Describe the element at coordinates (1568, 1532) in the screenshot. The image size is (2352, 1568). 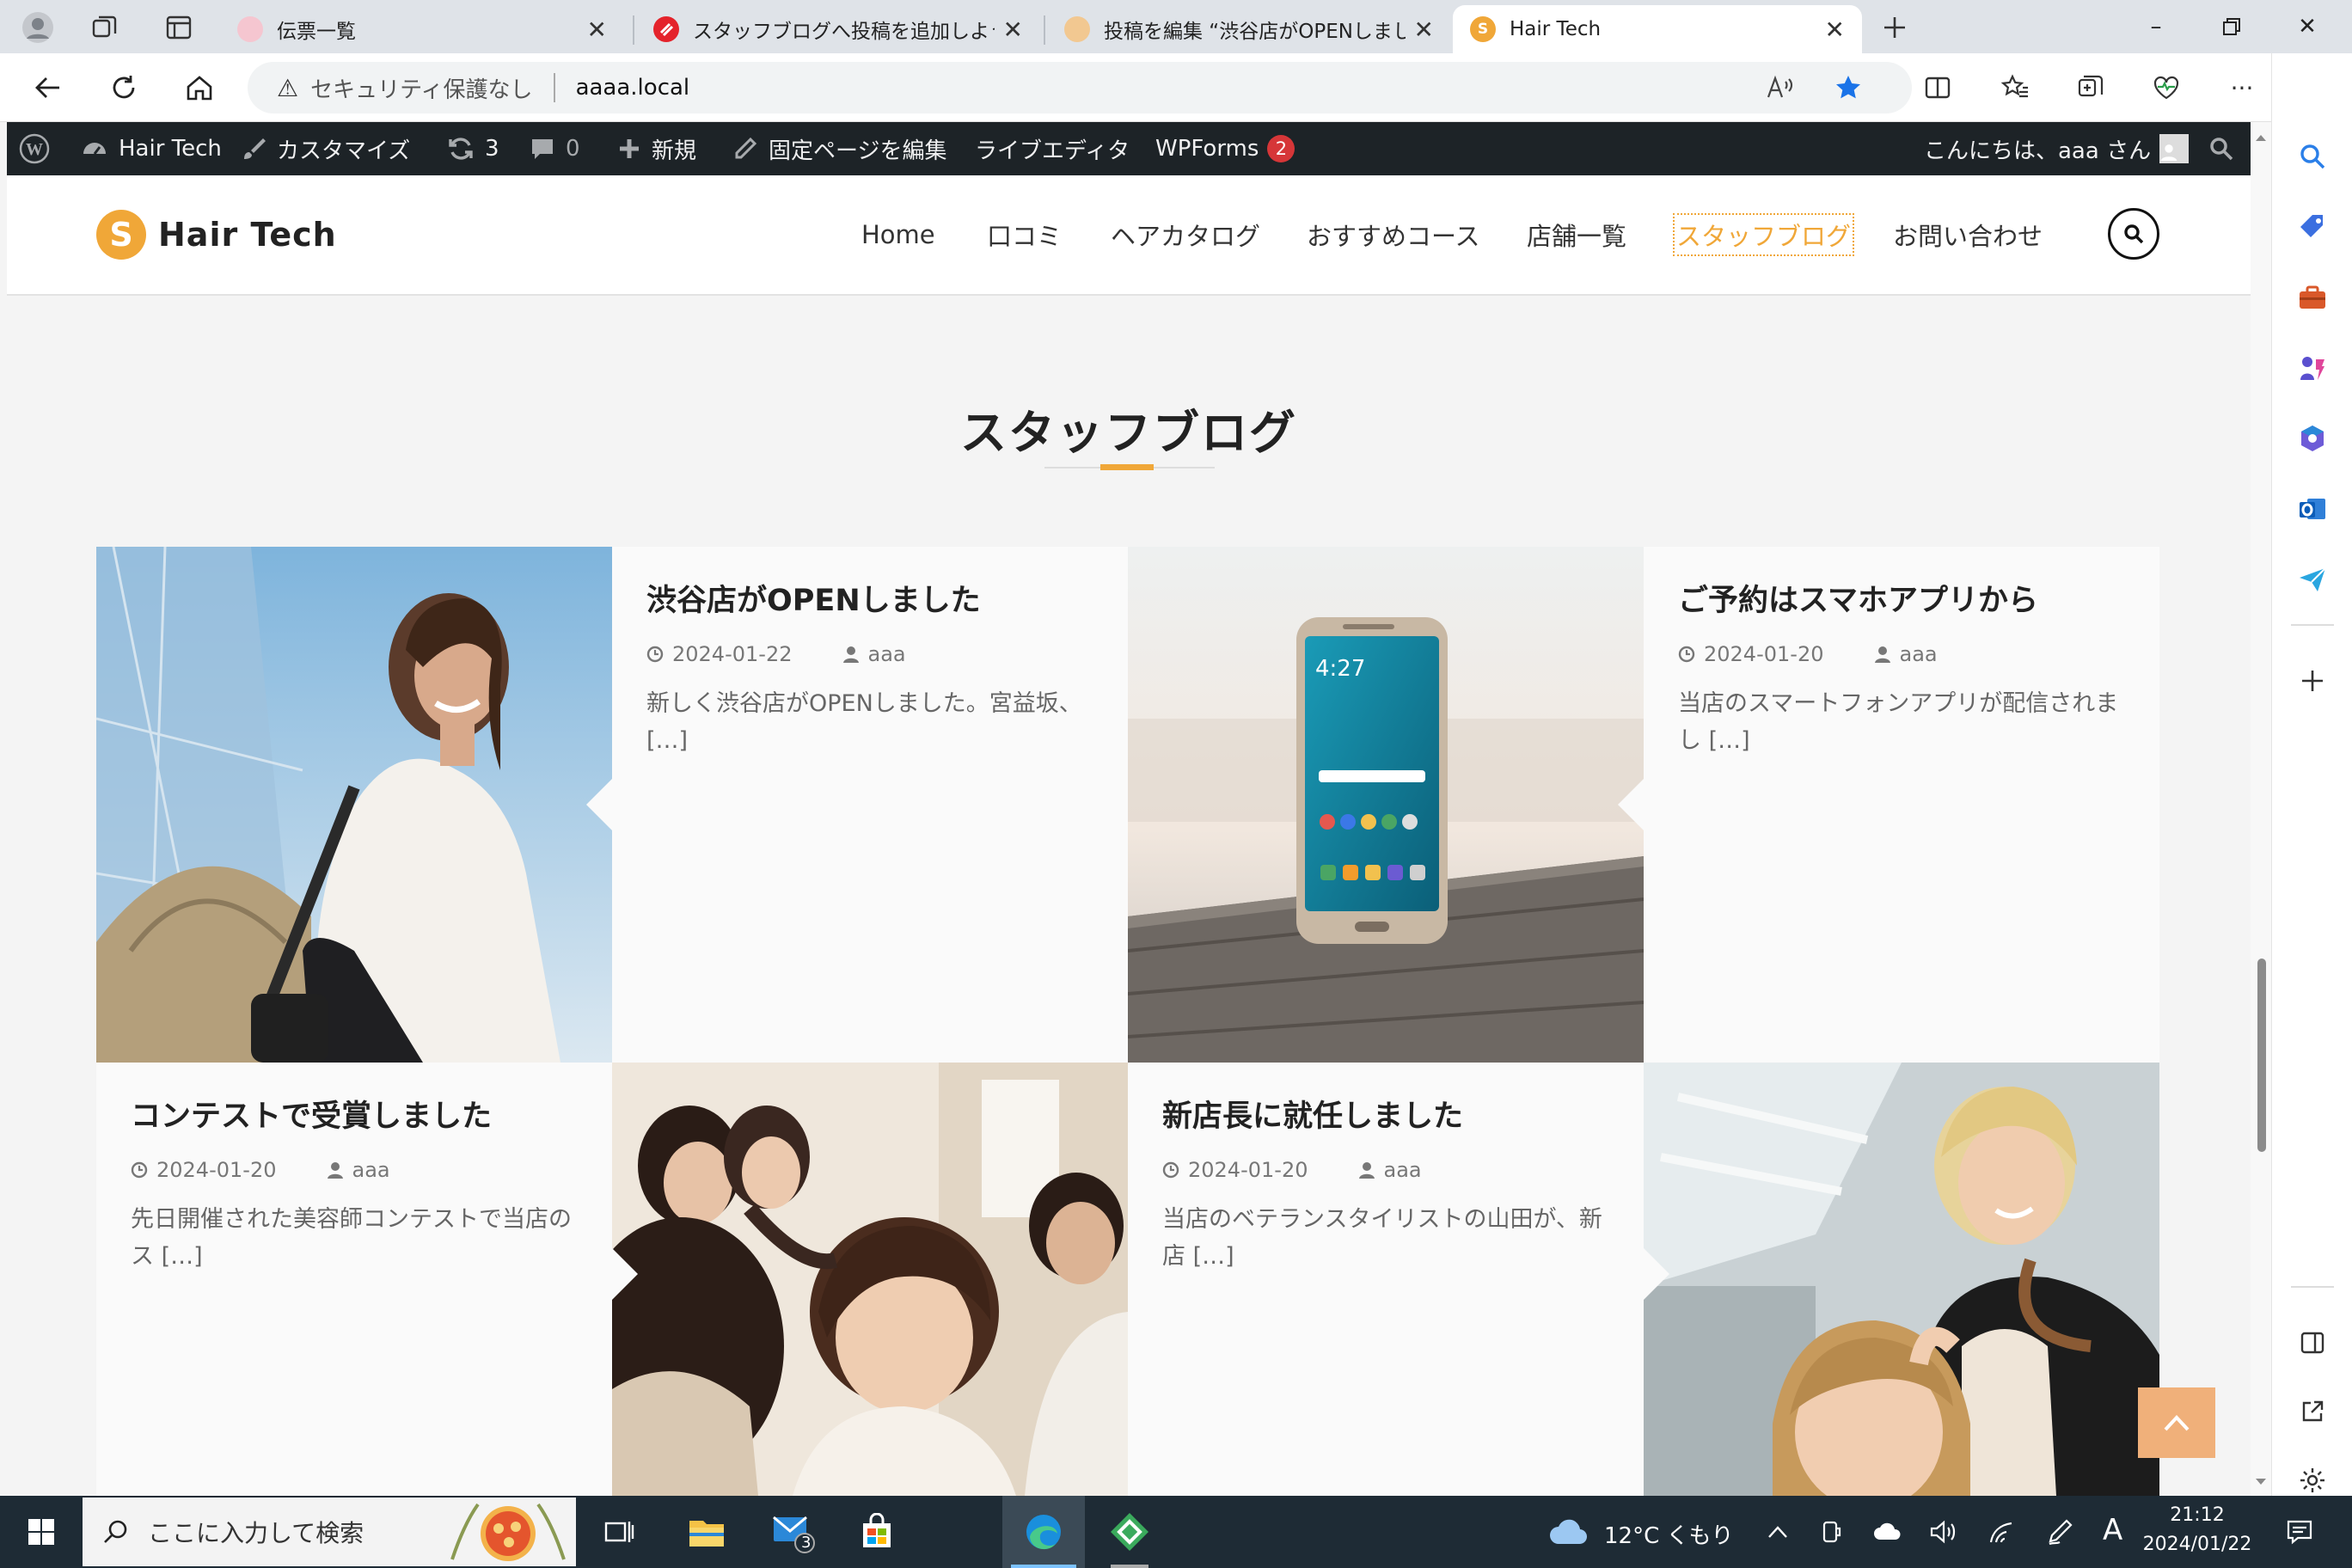
I see `weather-cloud-icon` at that location.